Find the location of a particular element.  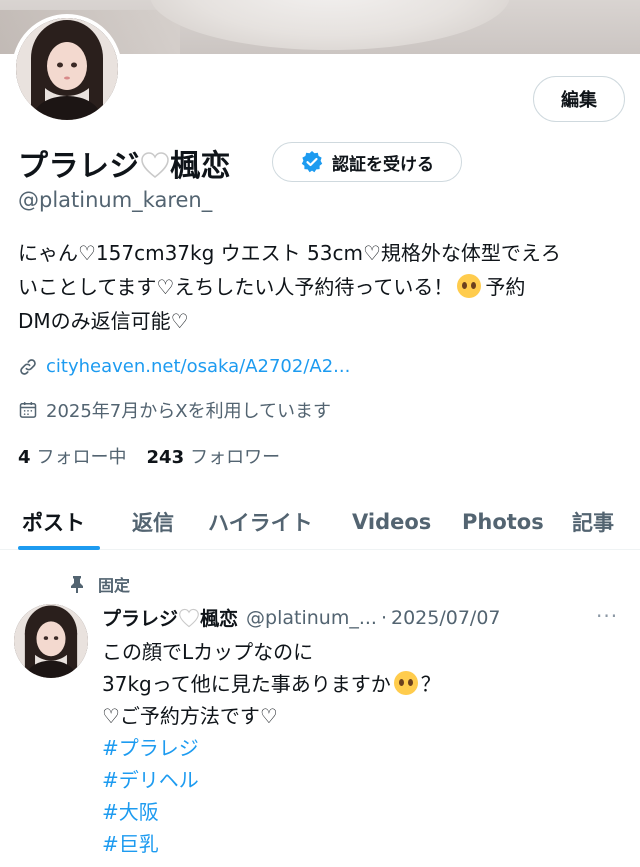

tab-videos: Videos is located at coordinates (391, 522).